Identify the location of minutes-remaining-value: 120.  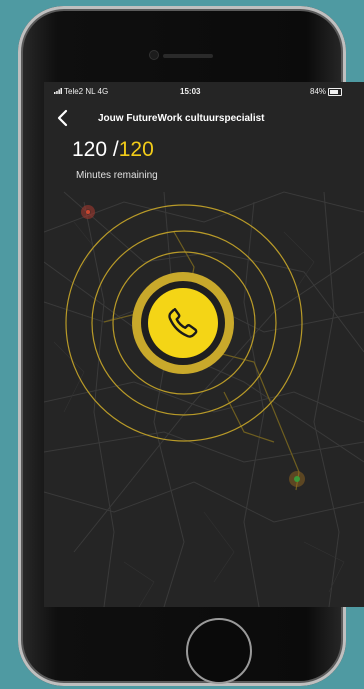
(90, 149).